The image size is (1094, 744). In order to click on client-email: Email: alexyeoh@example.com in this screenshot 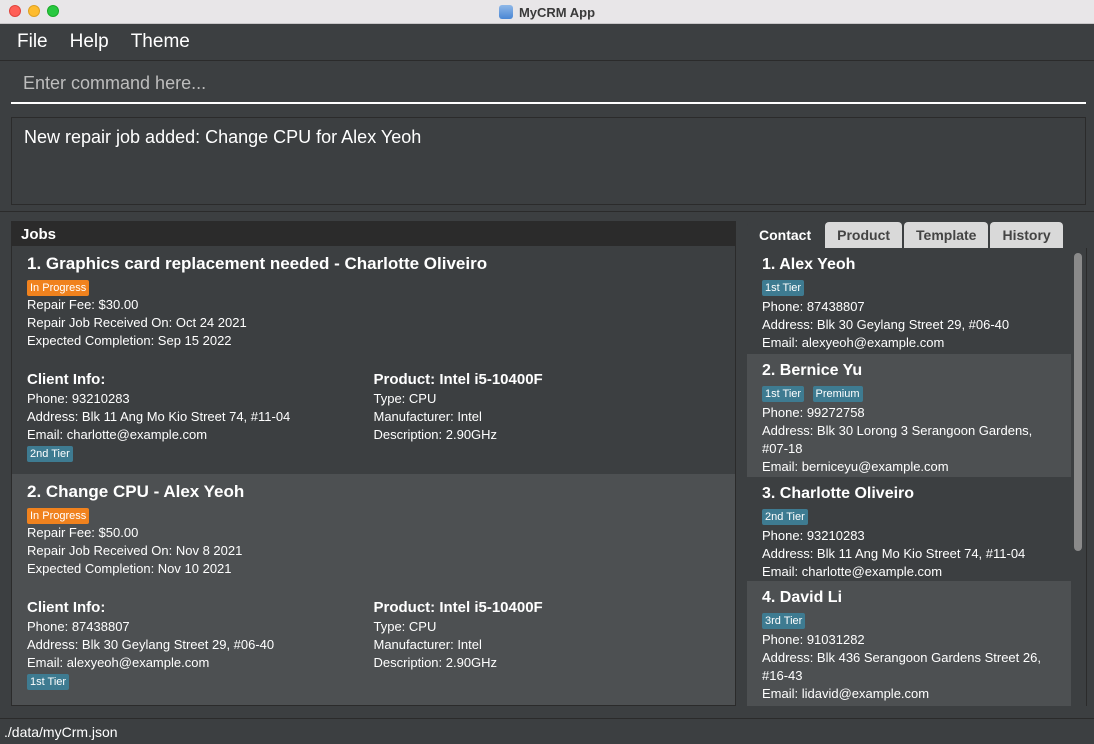, I will do `click(118, 662)`.